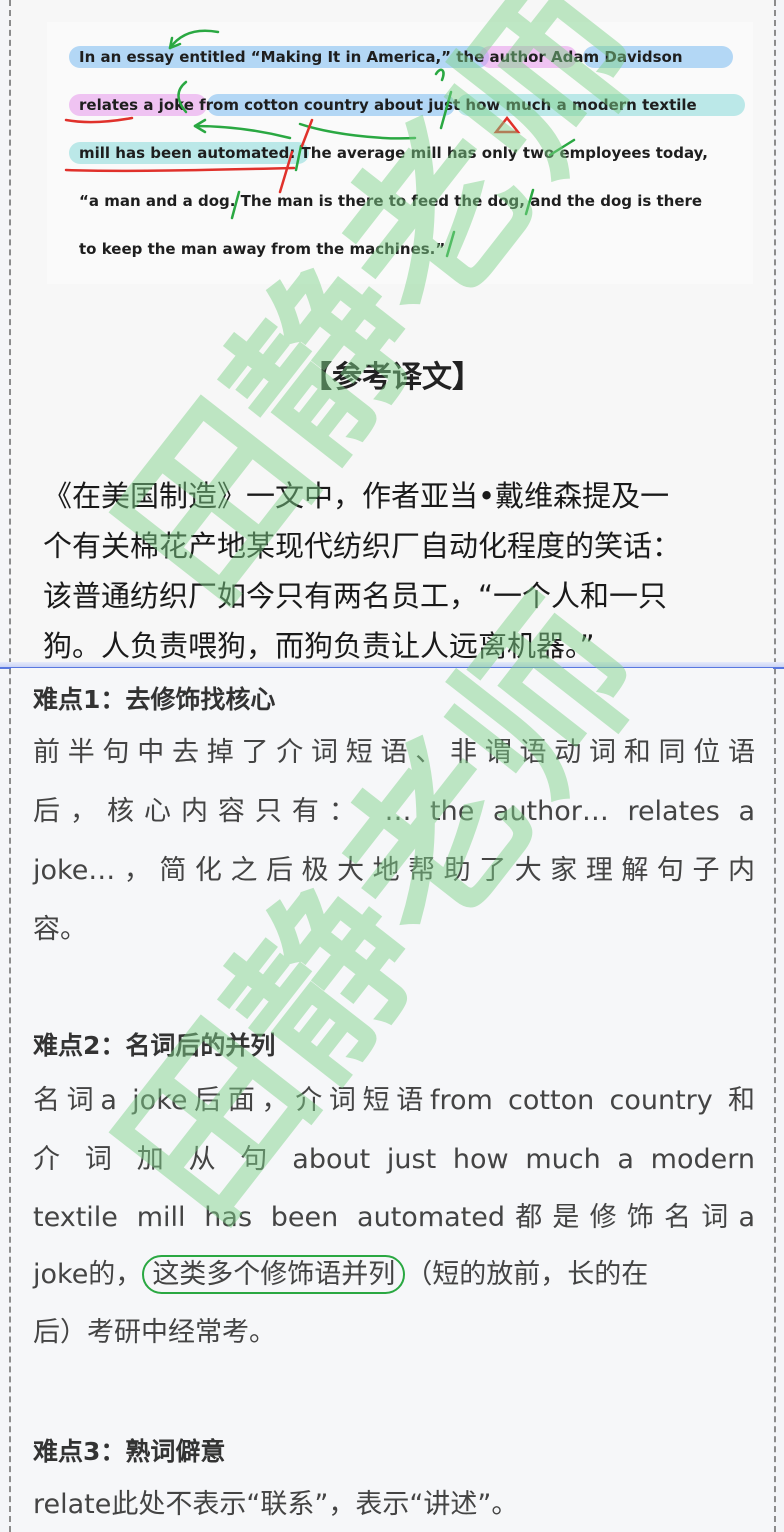 This screenshot has height=1532, width=784. I want to click on translation-line-2: 个有关棉花产地某现代纺织厂自动化程度的笑话：, so click(362, 546).